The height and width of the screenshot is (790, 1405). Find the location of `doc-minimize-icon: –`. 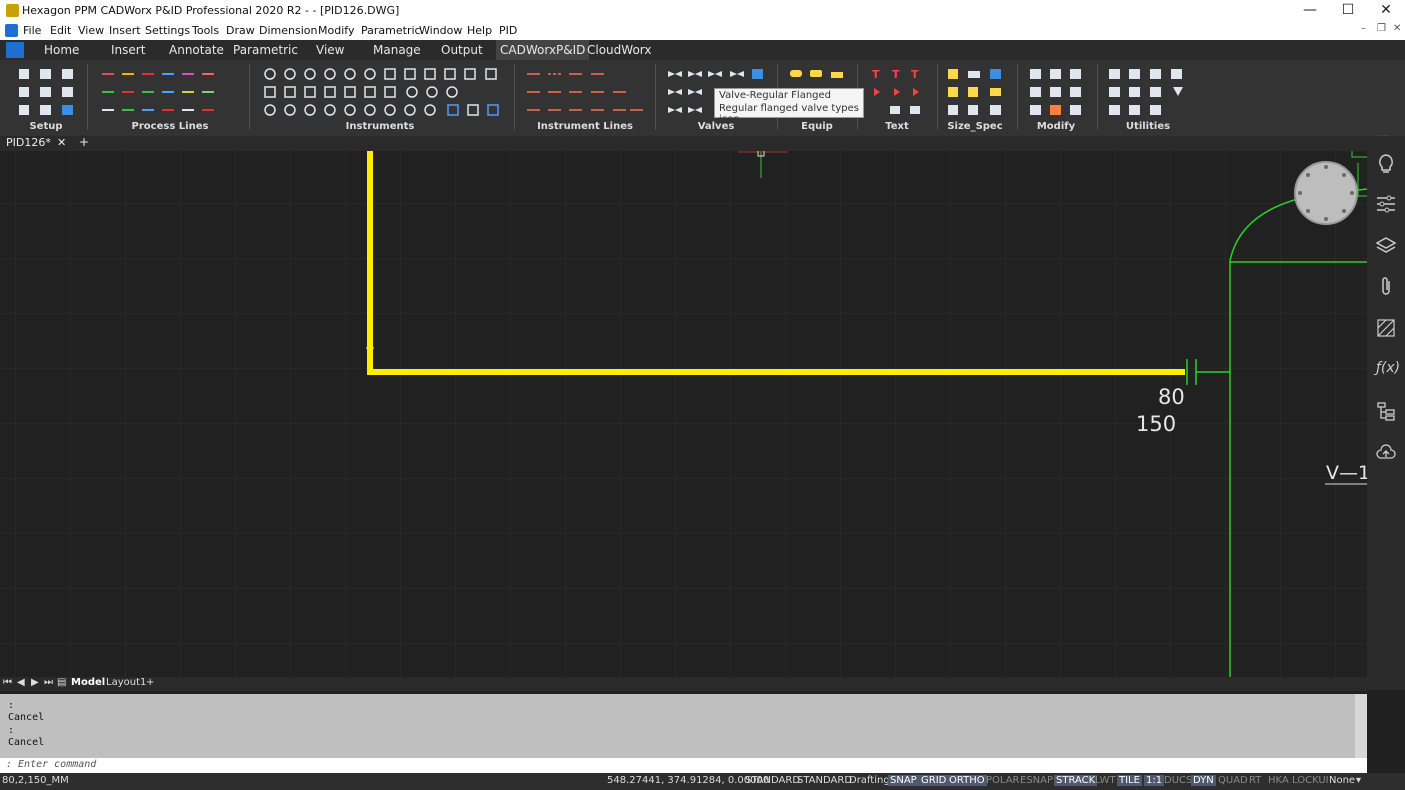

doc-minimize-icon: – is located at coordinates (1363, 28).